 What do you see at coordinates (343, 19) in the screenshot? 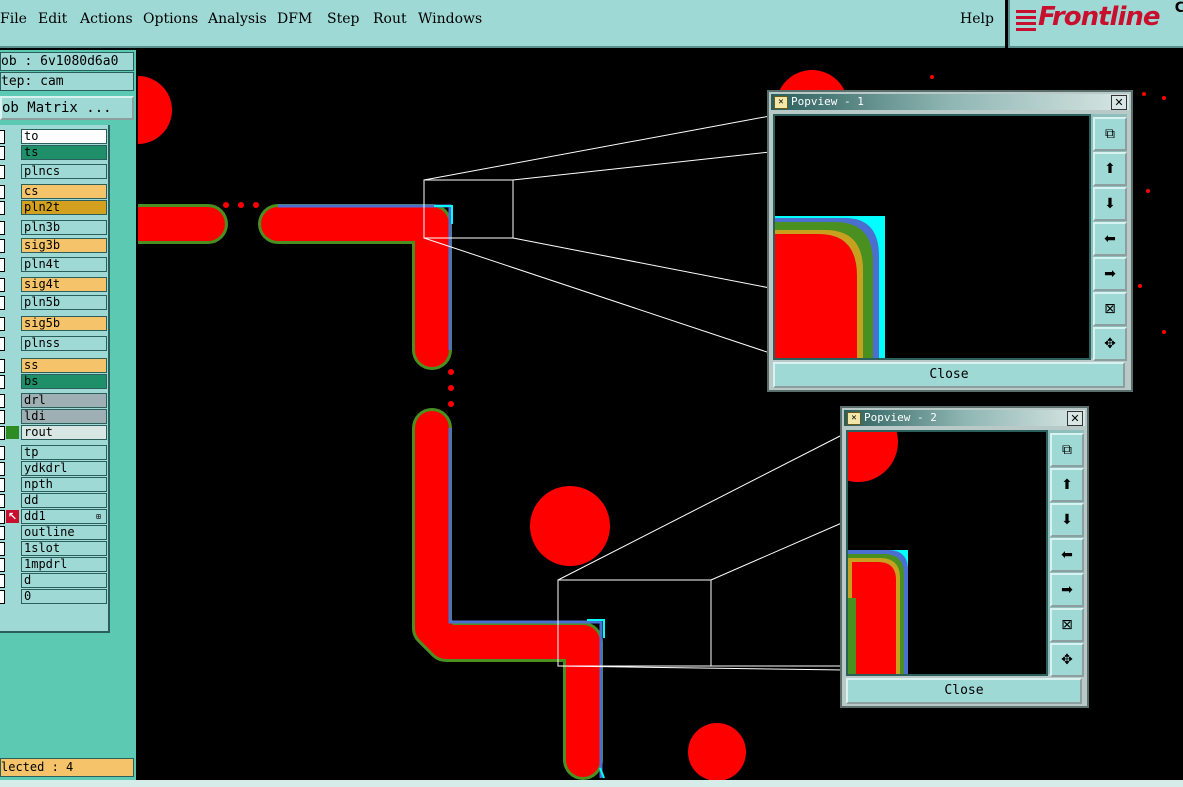
I see `menu-step: Step` at bounding box center [343, 19].